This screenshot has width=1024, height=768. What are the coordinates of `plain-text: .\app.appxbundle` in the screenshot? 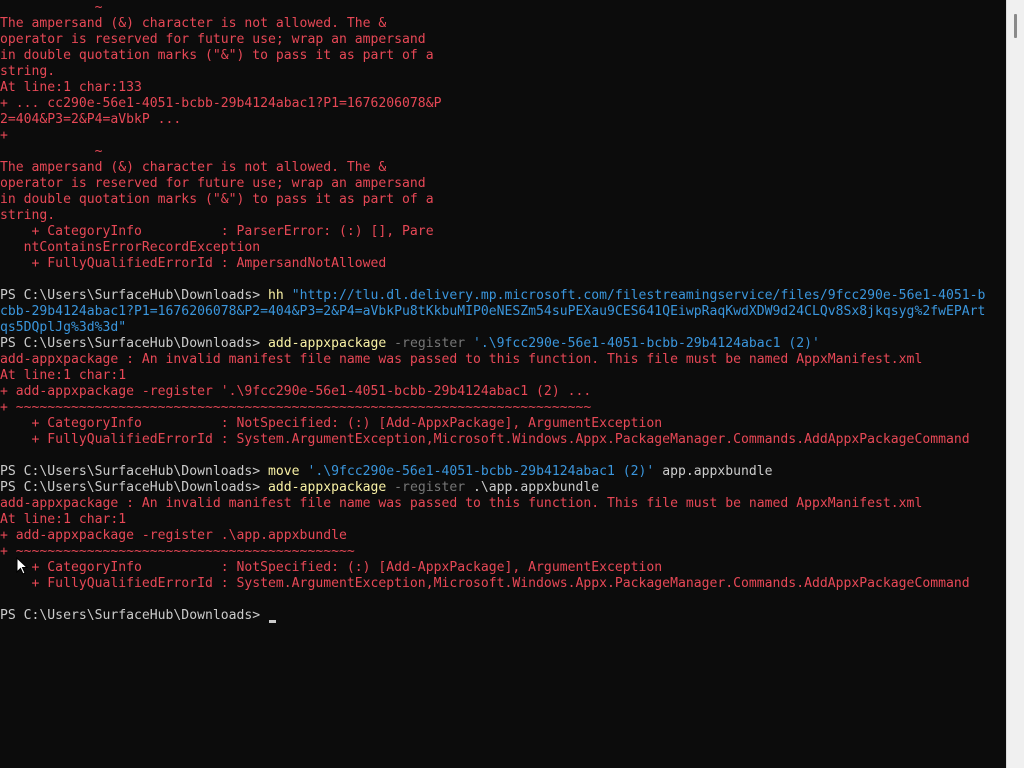 It's located at (536, 487).